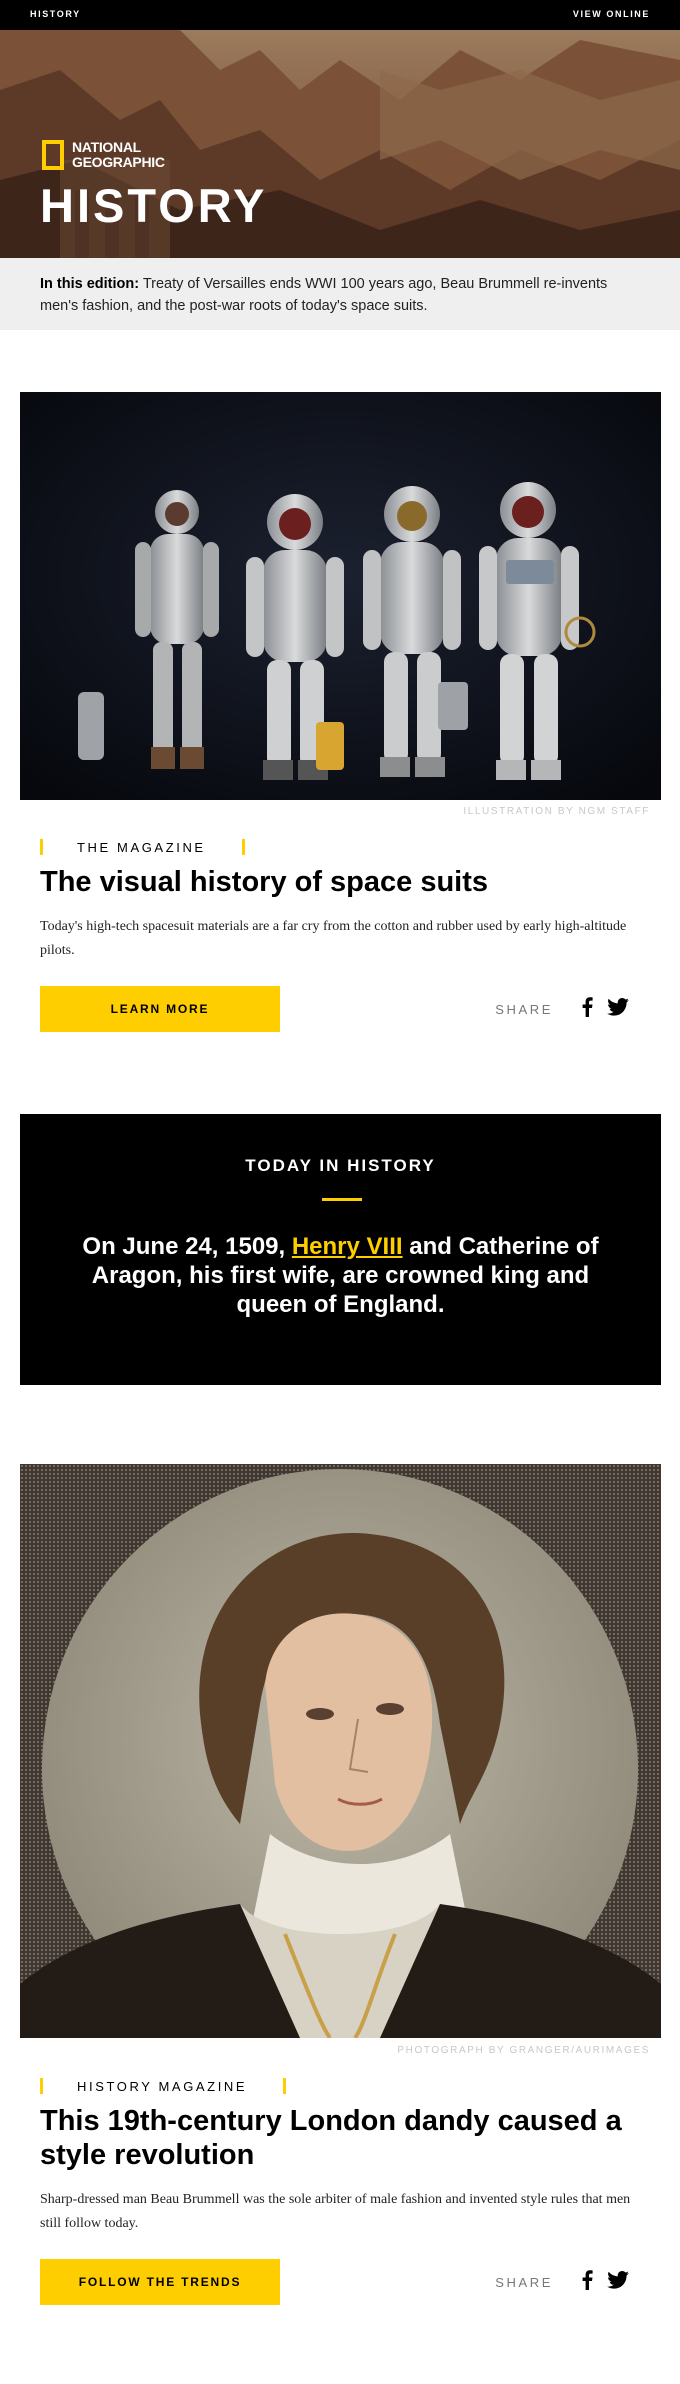  I want to click on natgeo-logo: NATIONAL GEOGRAPHIC, so click(103, 155).